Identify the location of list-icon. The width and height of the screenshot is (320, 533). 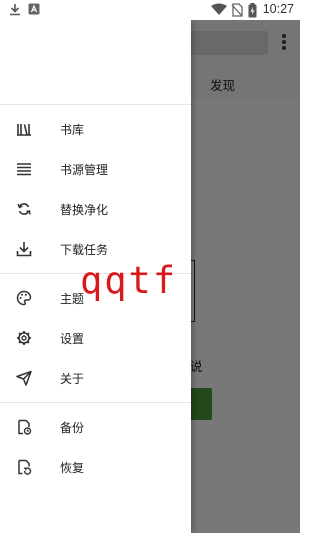
(24, 169).